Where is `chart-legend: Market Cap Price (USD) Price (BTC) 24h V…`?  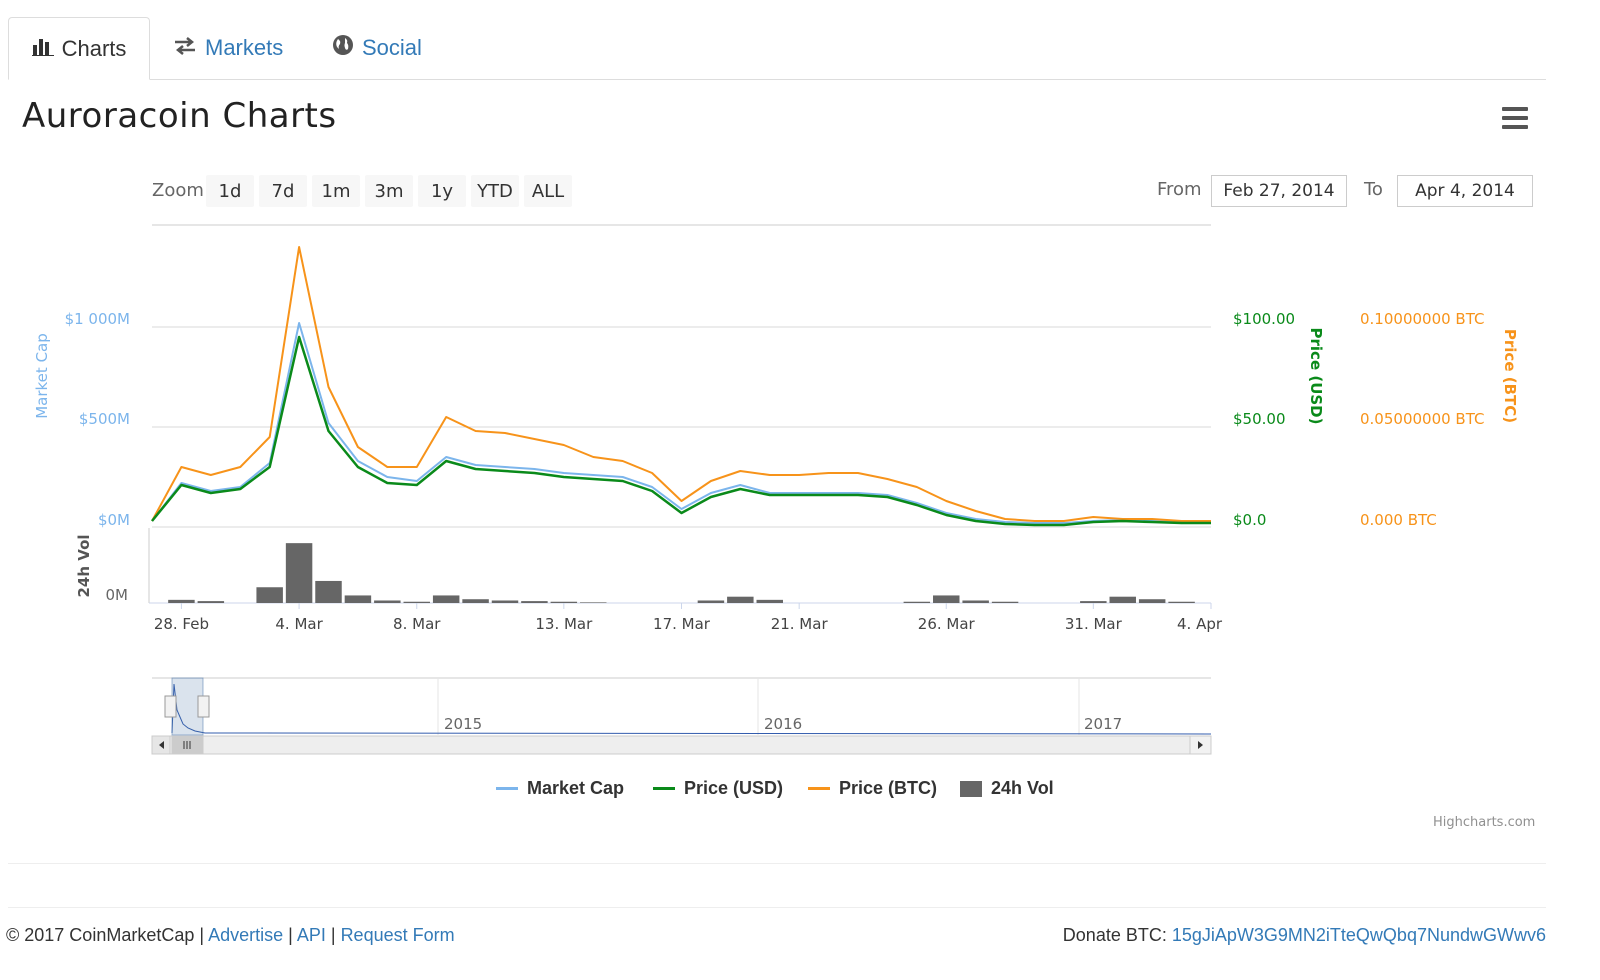
chart-legend: Market Cap Price (USD) Price (BTC) 24h V… is located at coordinates (800, 791).